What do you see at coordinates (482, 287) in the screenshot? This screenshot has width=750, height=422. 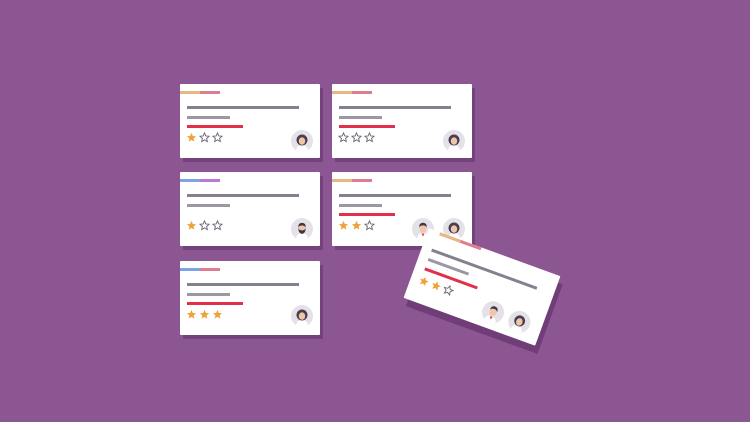 I see `review-card-dragged` at bounding box center [482, 287].